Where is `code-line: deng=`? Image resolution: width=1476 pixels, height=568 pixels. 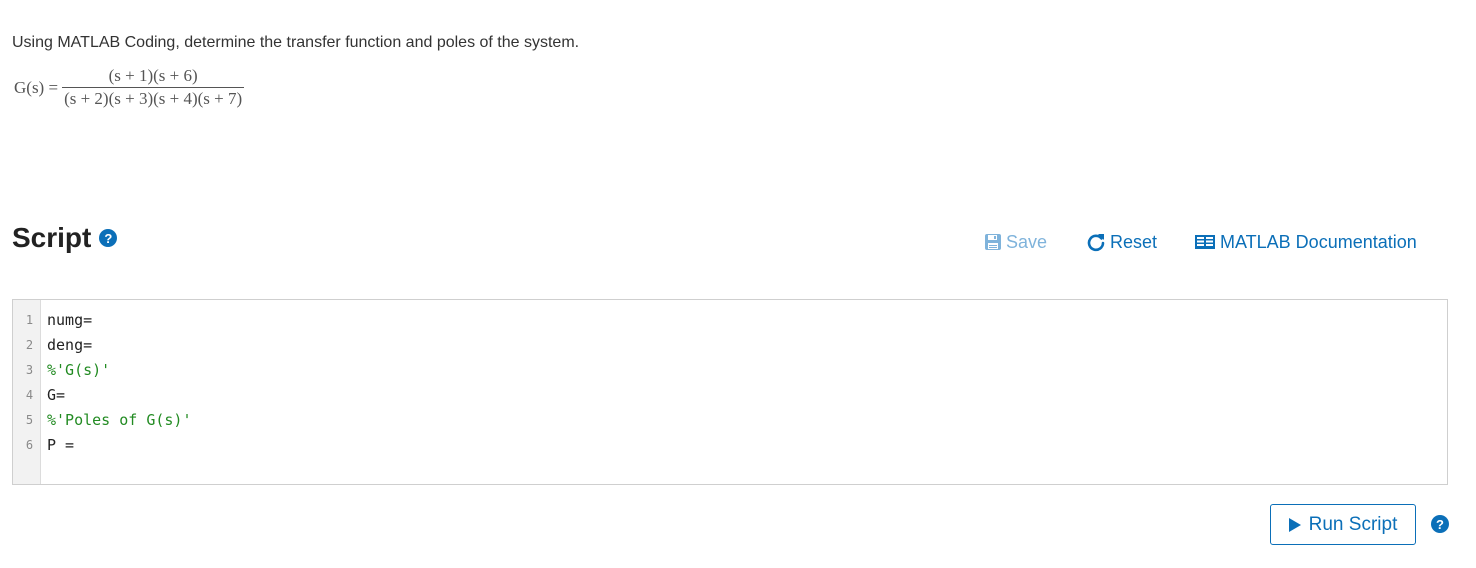
code-line: deng= is located at coordinates (747, 345).